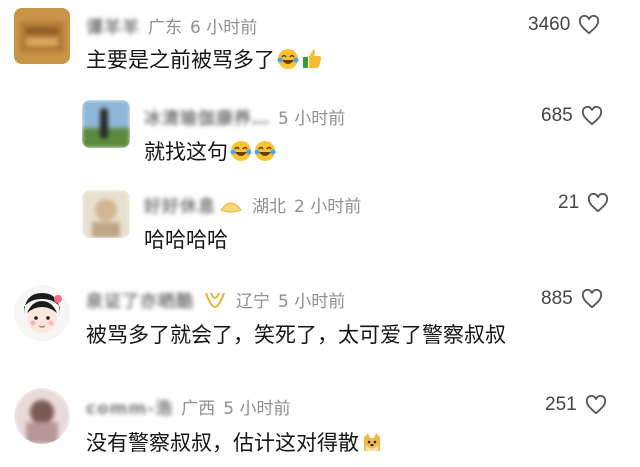  I want to click on comment-meta: 冰清瑜伽康养… 5 小时前, so click(244, 116).